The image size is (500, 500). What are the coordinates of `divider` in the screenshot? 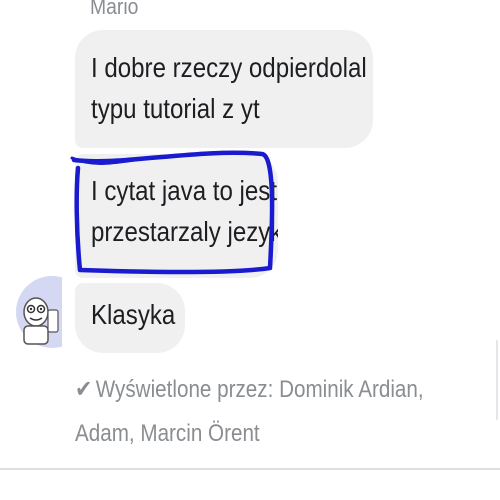 It's located at (250, 469).